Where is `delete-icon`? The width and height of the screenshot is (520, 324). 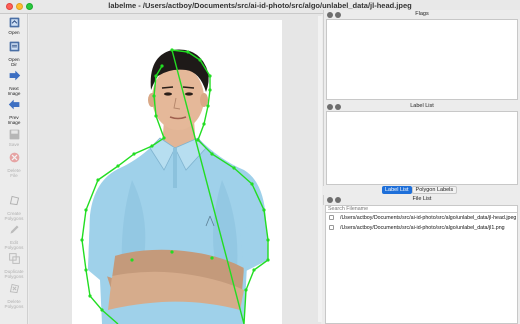 delete-icon is located at coordinates (14, 157).